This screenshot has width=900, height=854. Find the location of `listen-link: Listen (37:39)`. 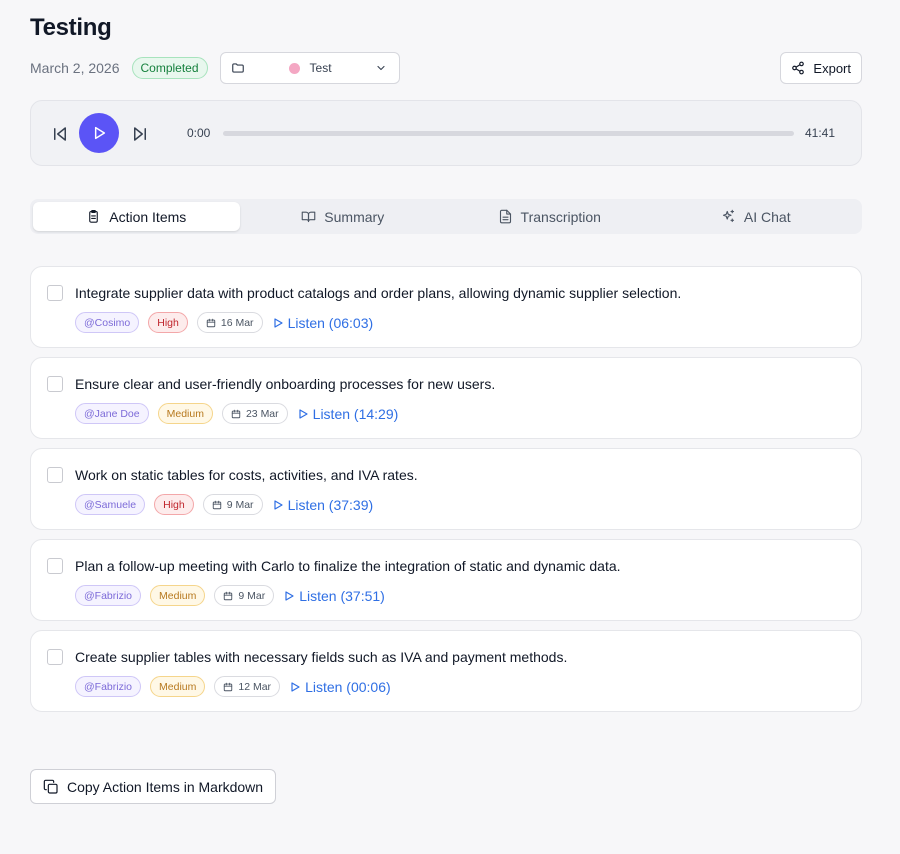

listen-link: Listen (37:39) is located at coordinates (323, 504).